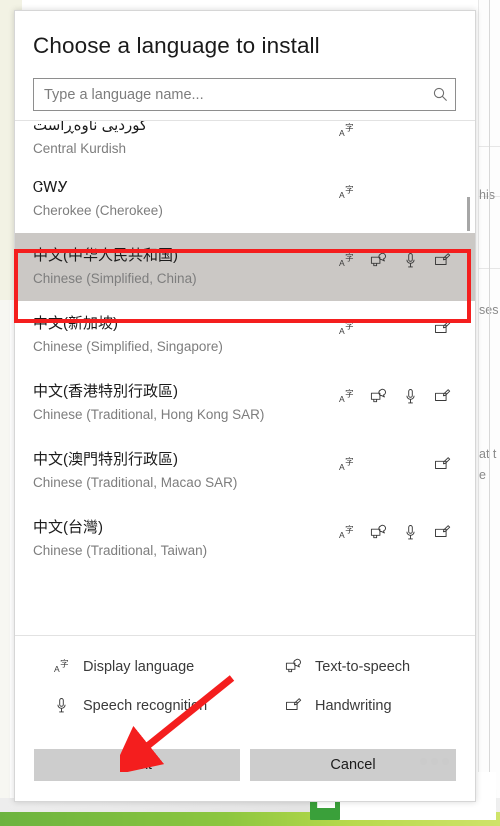  I want to click on language-list-item: 中文(新加坡) Chinese (Simplified, Singapore) A 字, so click(245, 335).